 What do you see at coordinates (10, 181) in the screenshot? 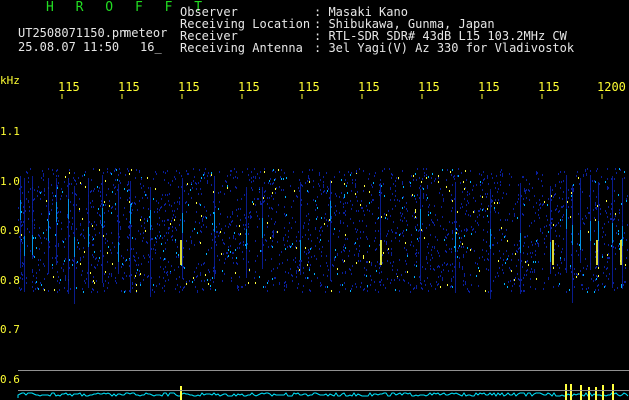
I see `y-tick-label: 1.0` at bounding box center [10, 181].